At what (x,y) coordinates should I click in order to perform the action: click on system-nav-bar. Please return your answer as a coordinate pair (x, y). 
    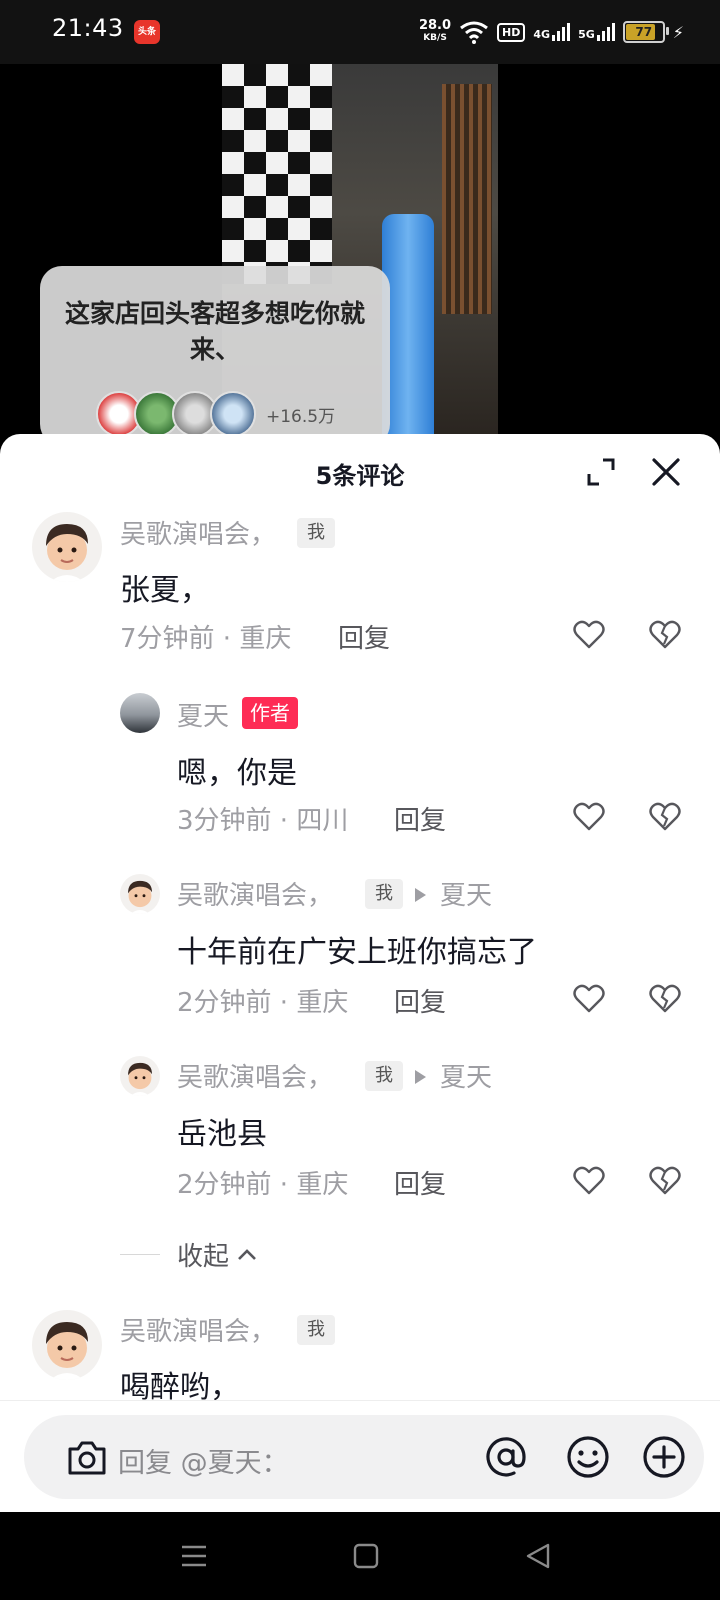
    Looking at the image, I should click on (360, 1556).